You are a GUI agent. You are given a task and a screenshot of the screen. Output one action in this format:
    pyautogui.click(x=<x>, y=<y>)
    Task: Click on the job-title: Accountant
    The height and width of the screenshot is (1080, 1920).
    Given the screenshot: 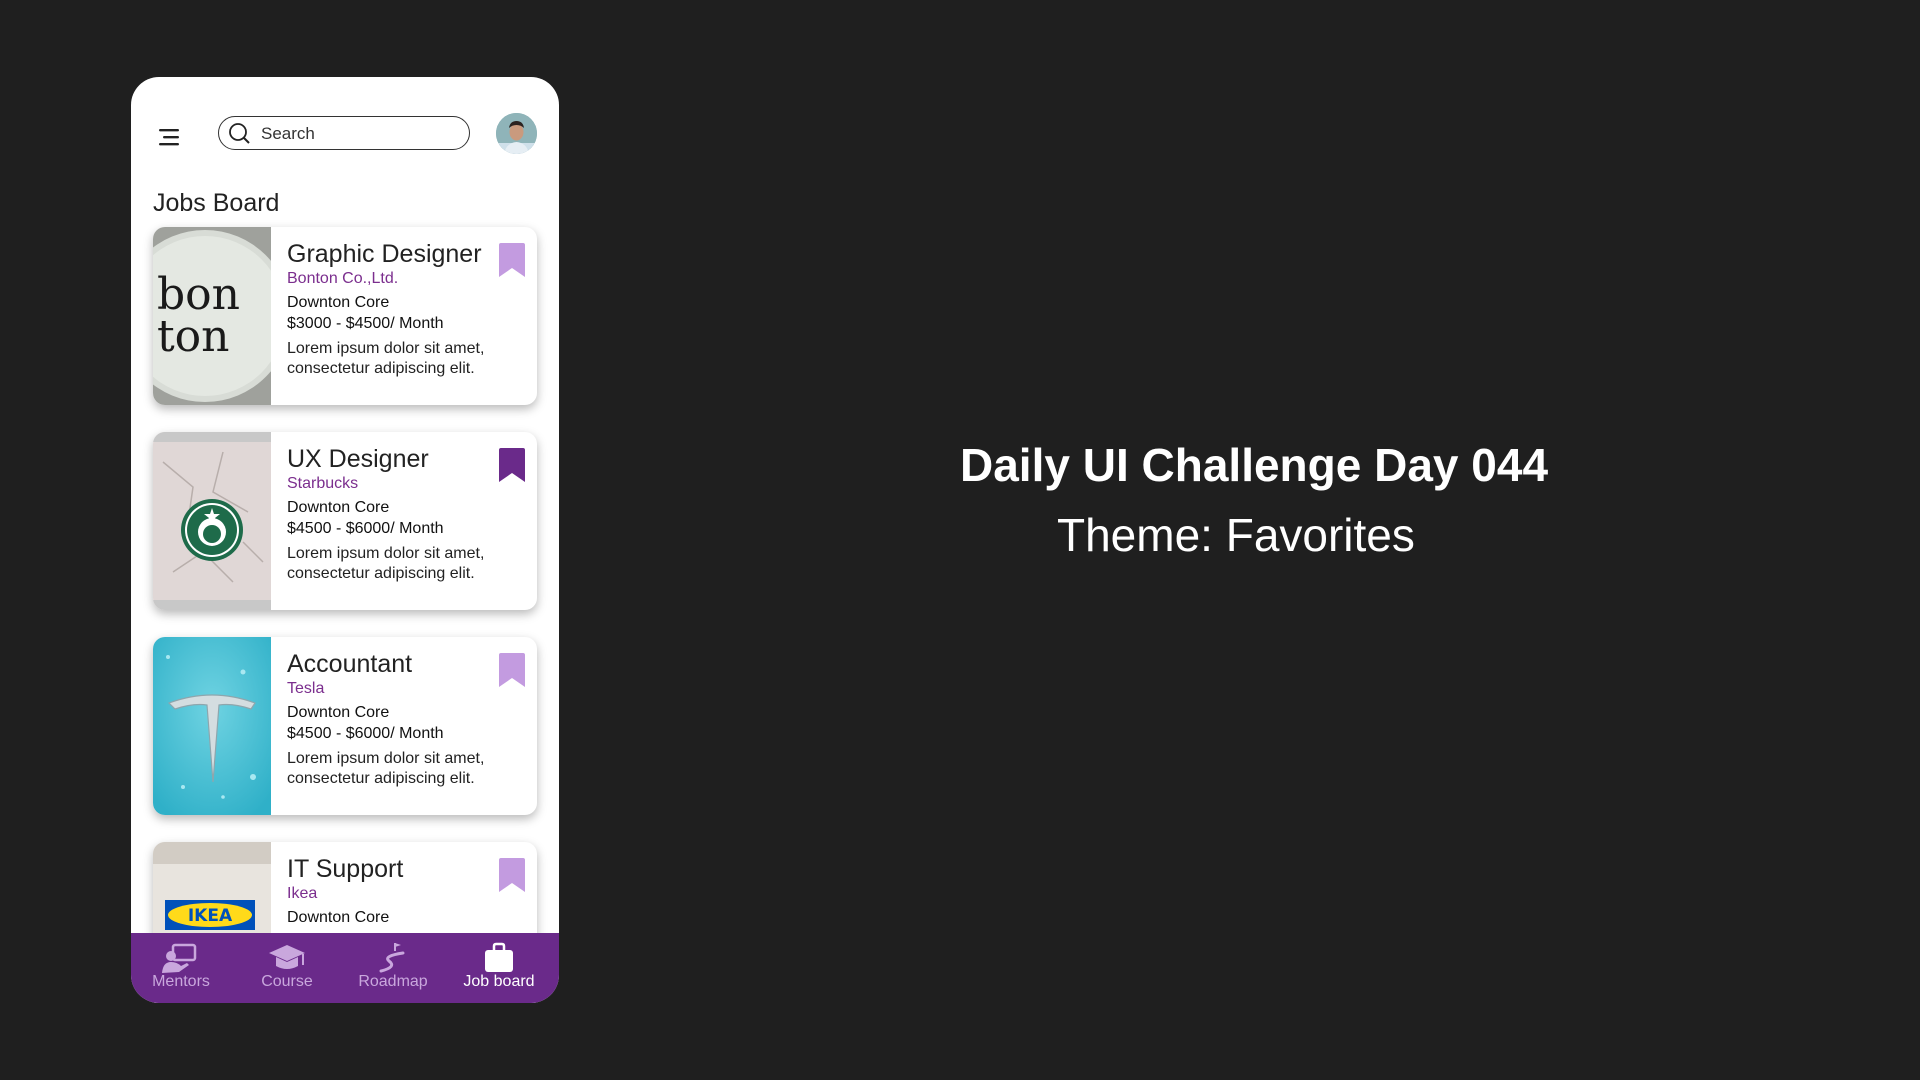 What is the action you would take?
    pyautogui.click(x=350, y=664)
    